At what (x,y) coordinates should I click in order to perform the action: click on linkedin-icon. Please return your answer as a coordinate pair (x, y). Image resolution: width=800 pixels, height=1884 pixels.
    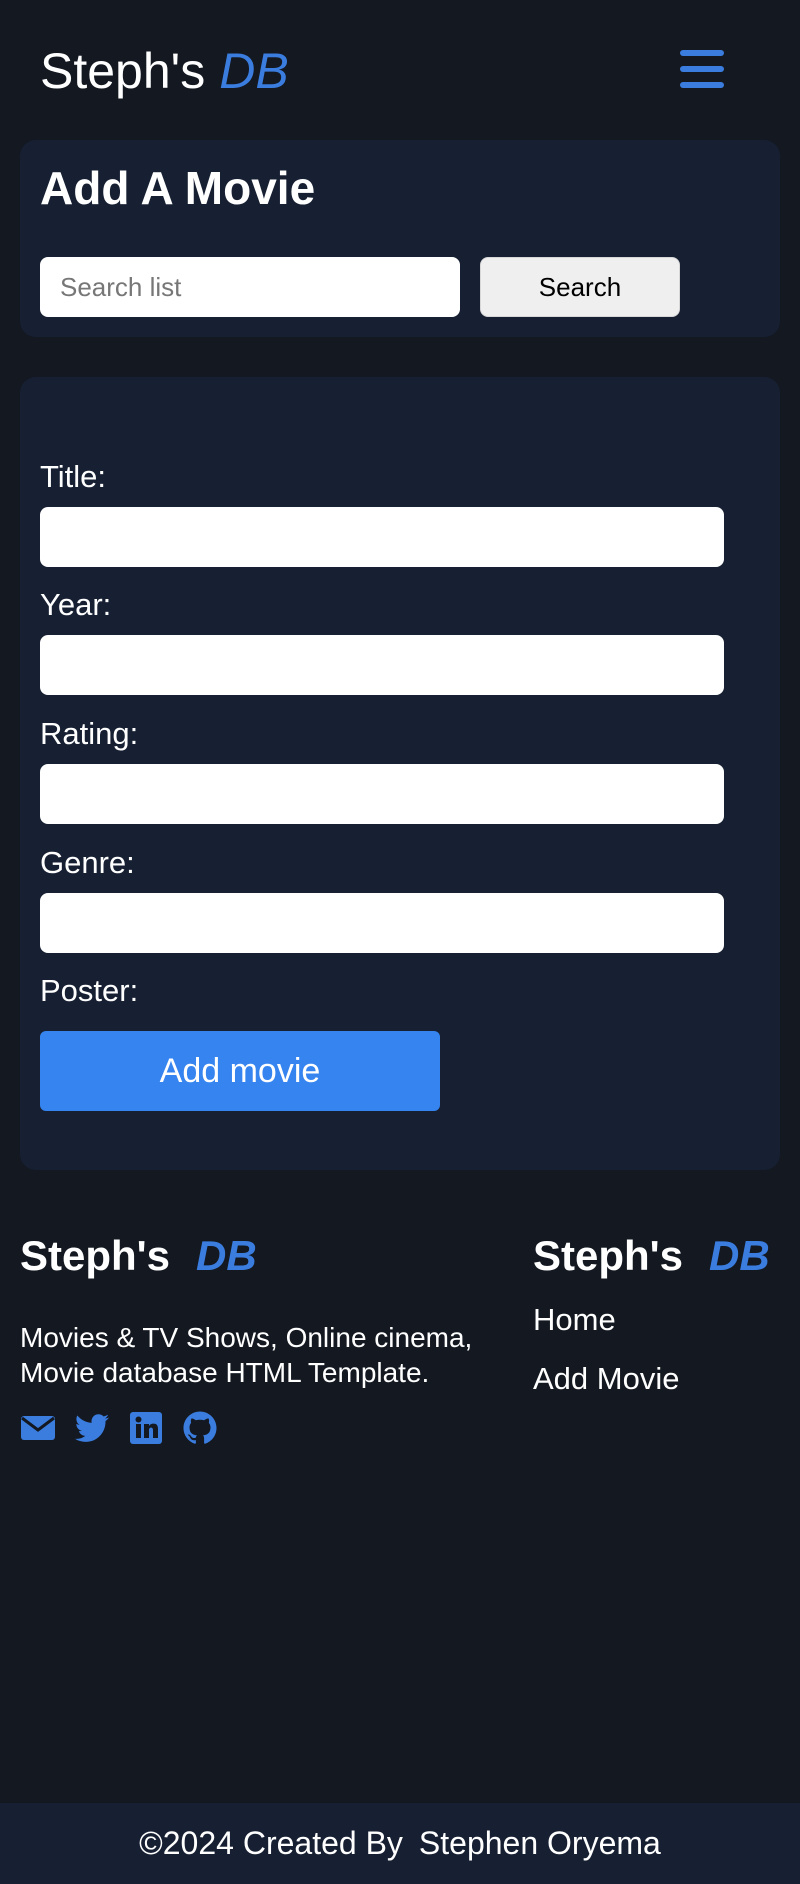
    Looking at the image, I should click on (146, 1428).